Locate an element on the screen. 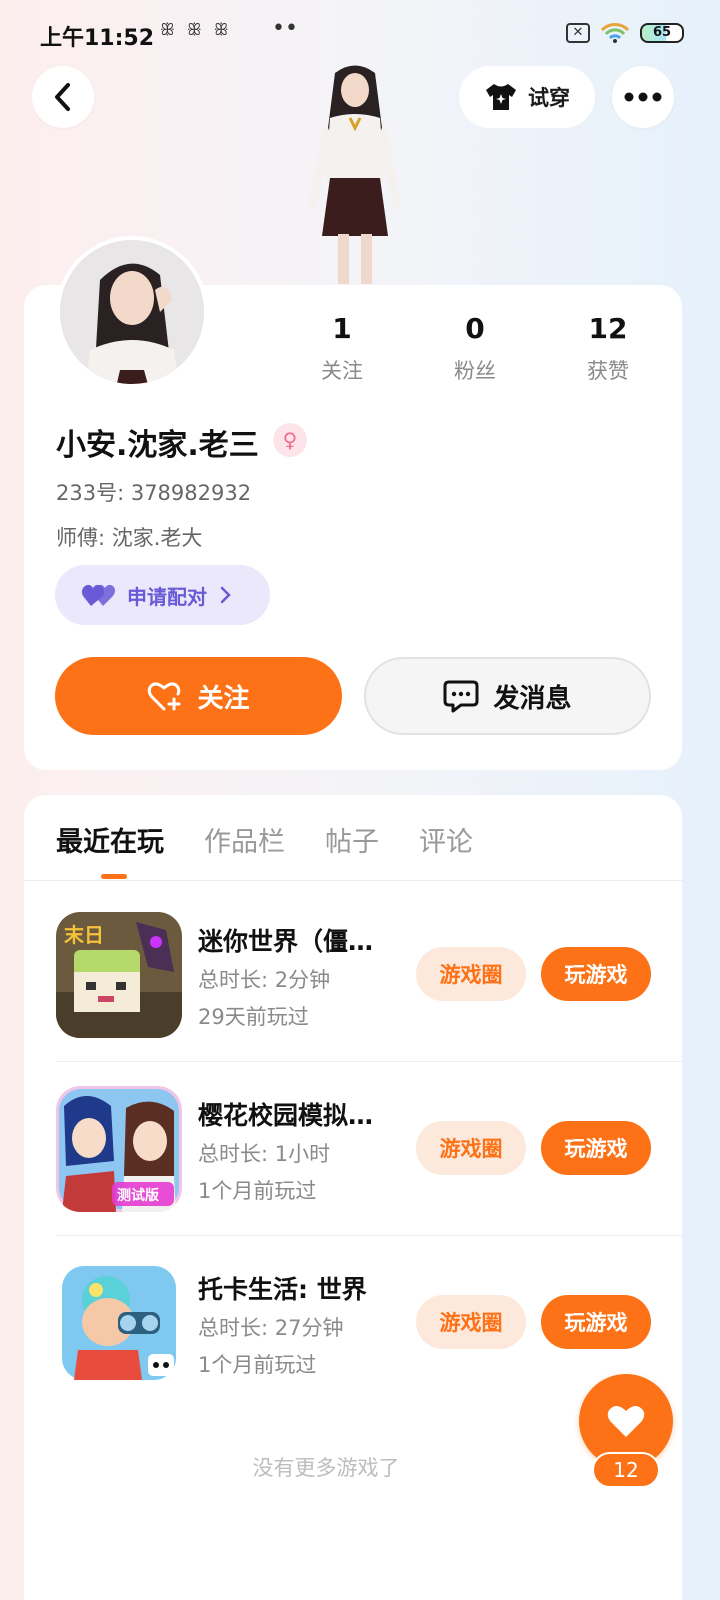 The width and height of the screenshot is (720, 1600). send-message-button: 发消息 is located at coordinates (507, 696).